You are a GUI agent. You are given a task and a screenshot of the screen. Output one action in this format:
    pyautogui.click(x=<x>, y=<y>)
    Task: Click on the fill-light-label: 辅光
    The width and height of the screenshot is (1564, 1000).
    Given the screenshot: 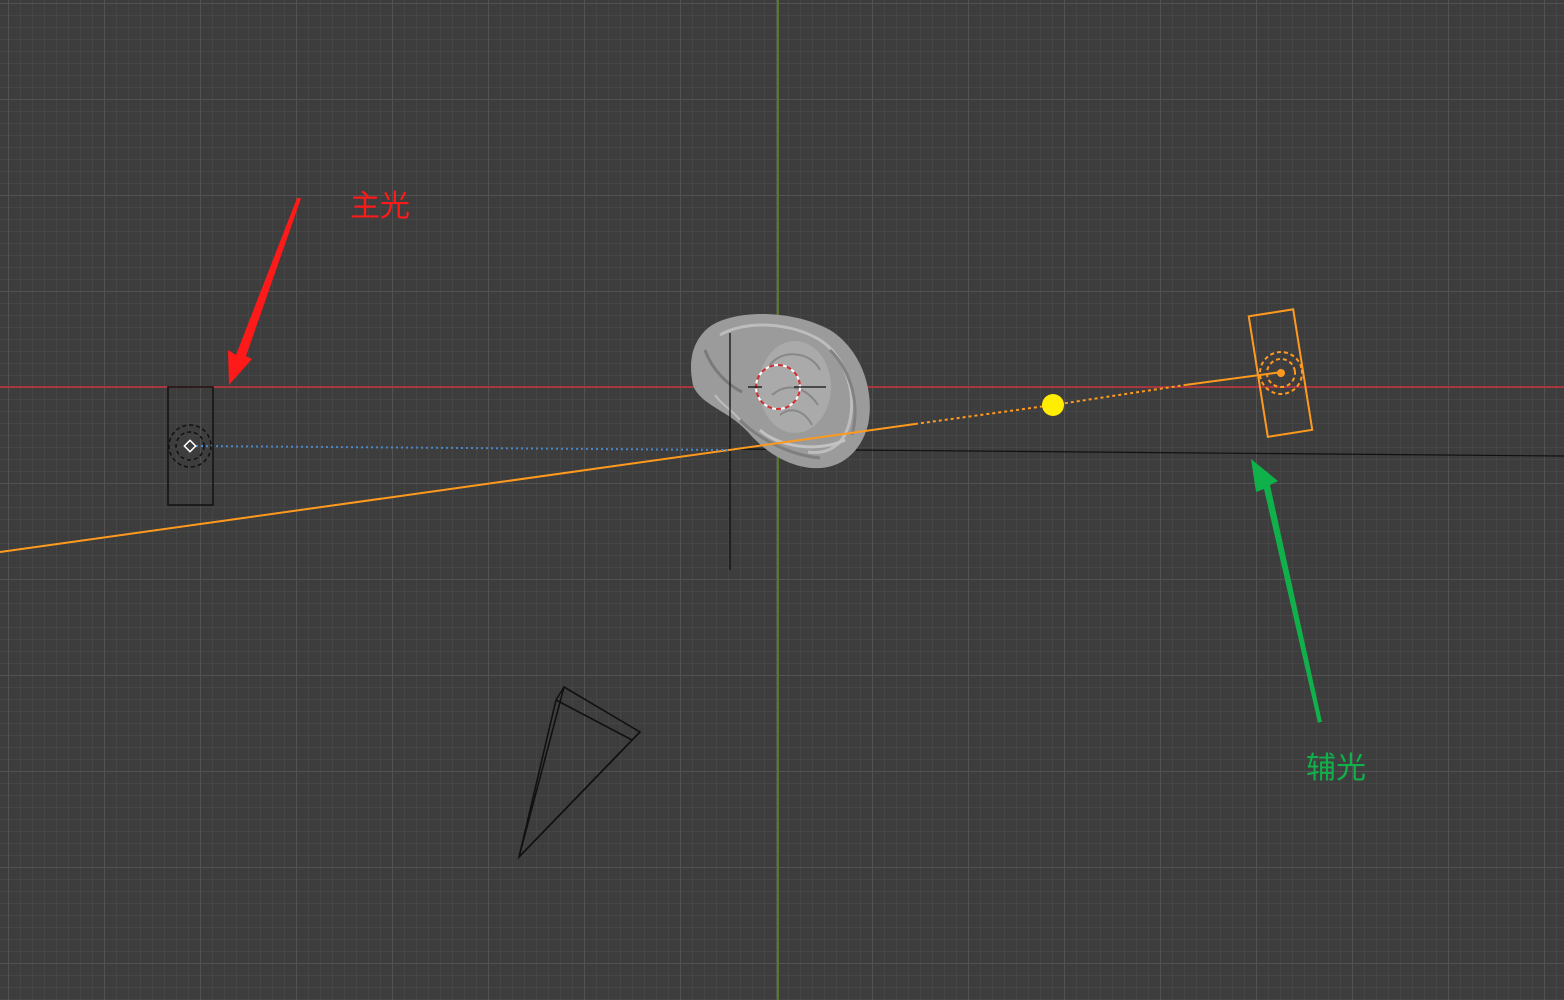 What is the action you would take?
    pyautogui.click(x=1336, y=768)
    